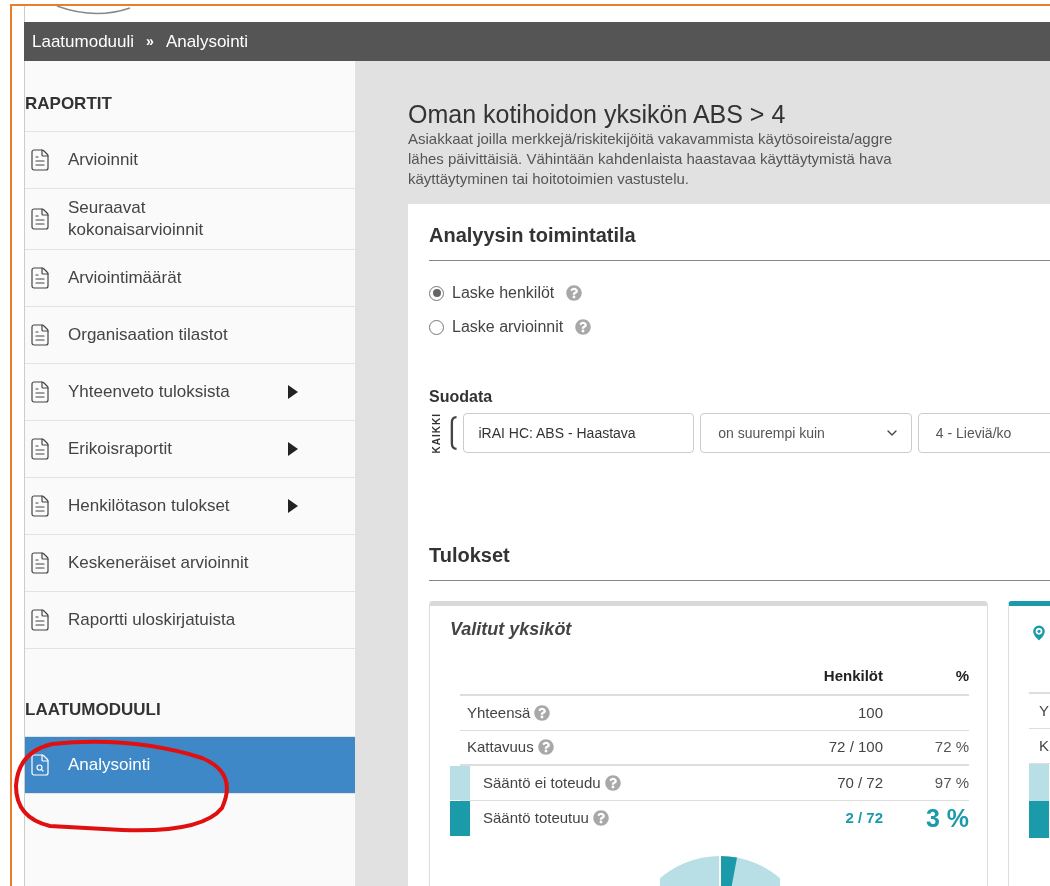 The width and height of the screenshot is (1050, 886). Describe the element at coordinates (436, 433) in the screenshot. I see `group-label: KAIKKI` at that location.